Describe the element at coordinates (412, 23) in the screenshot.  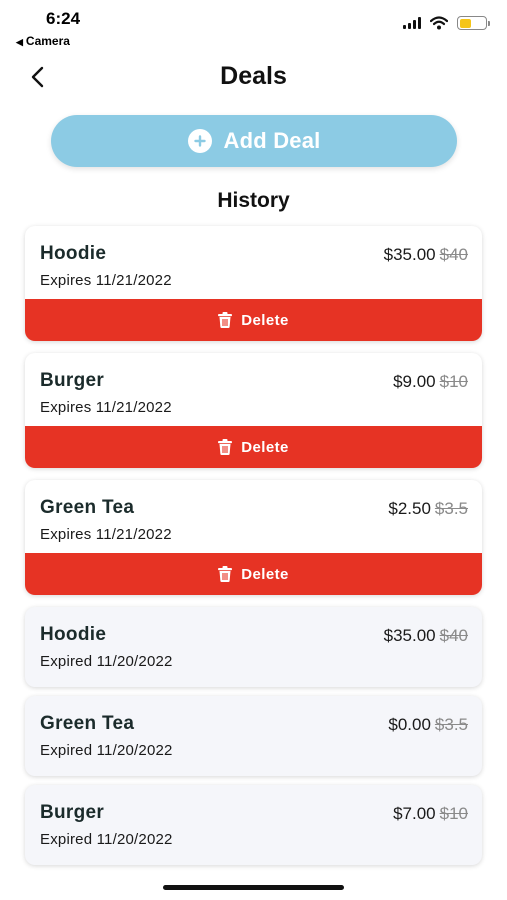
I see `cellular-signal-icon` at that location.